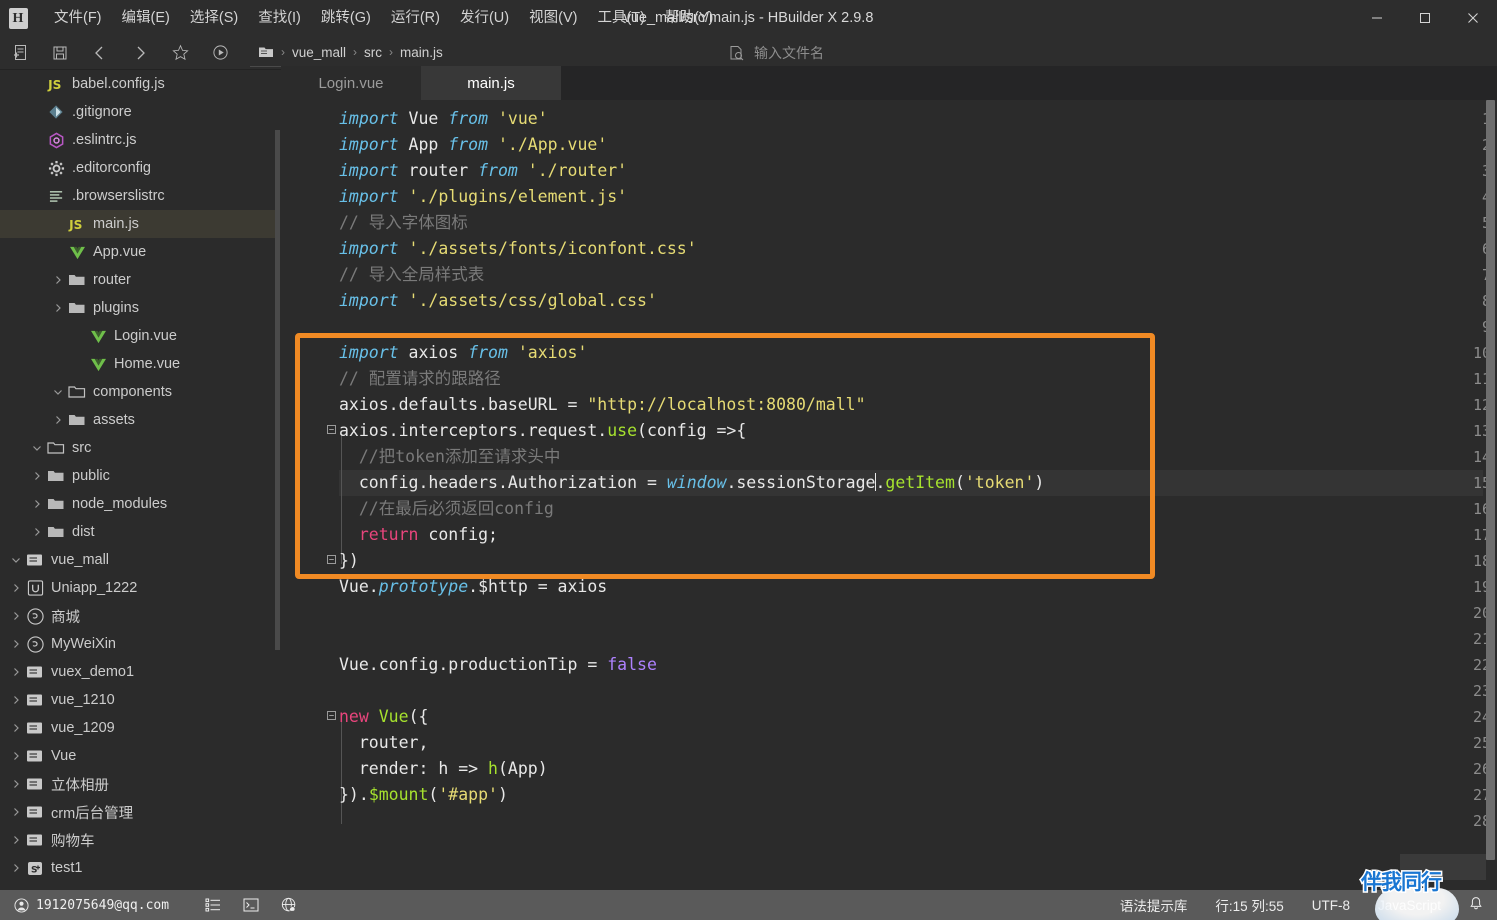 The height and width of the screenshot is (920, 1497). I want to click on tree-item-App.vue: App.vue, so click(140, 252).